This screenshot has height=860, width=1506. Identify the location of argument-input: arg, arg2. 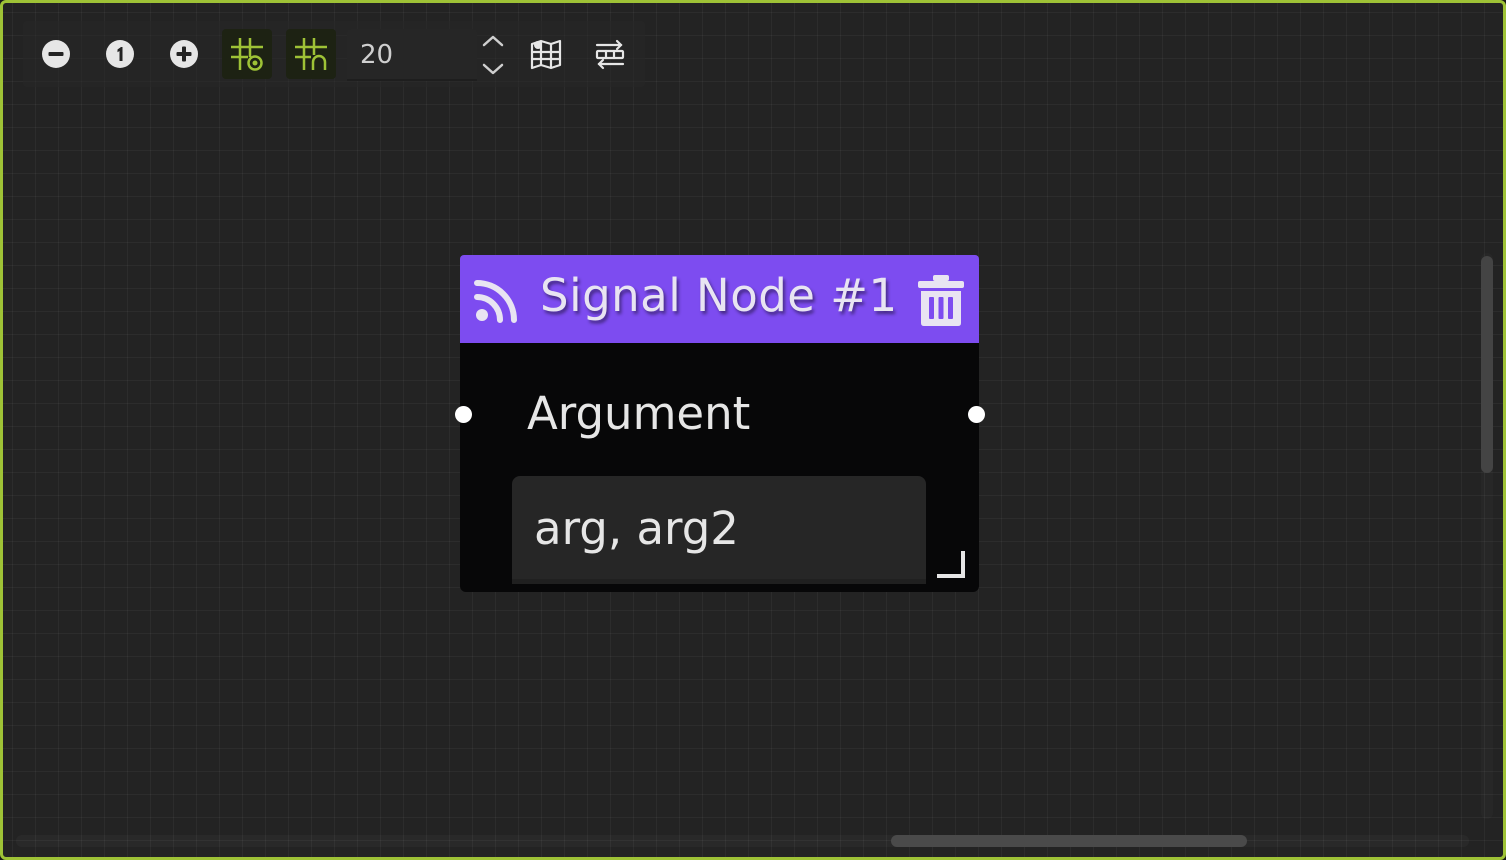
(719, 530).